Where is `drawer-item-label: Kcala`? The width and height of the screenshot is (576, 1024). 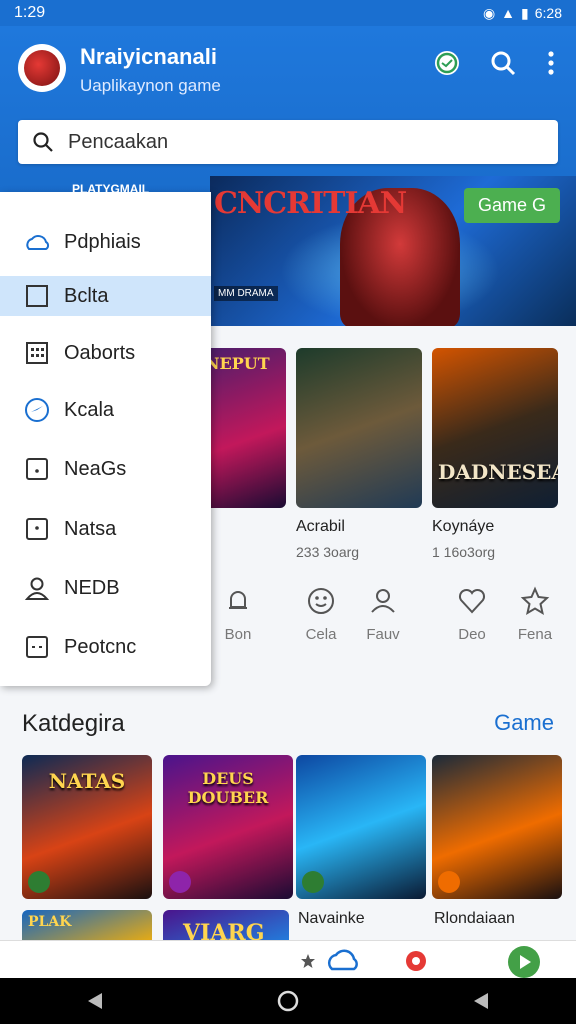
drawer-item-label: Kcala is located at coordinates (89, 409).